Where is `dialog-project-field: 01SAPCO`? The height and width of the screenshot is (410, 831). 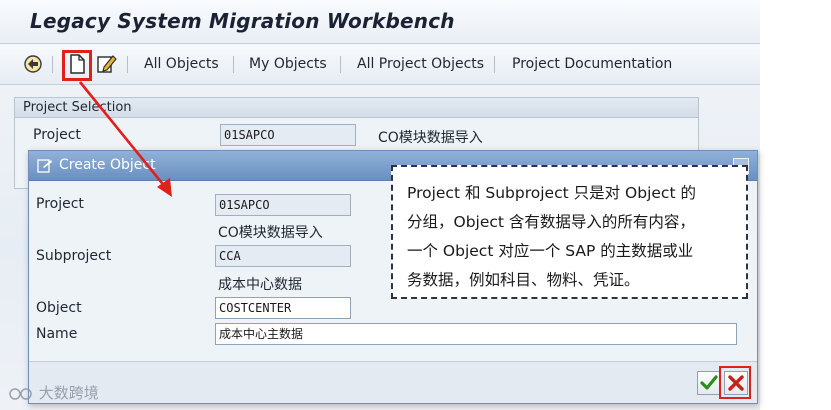
dialog-project-field: 01SAPCO is located at coordinates (283, 205).